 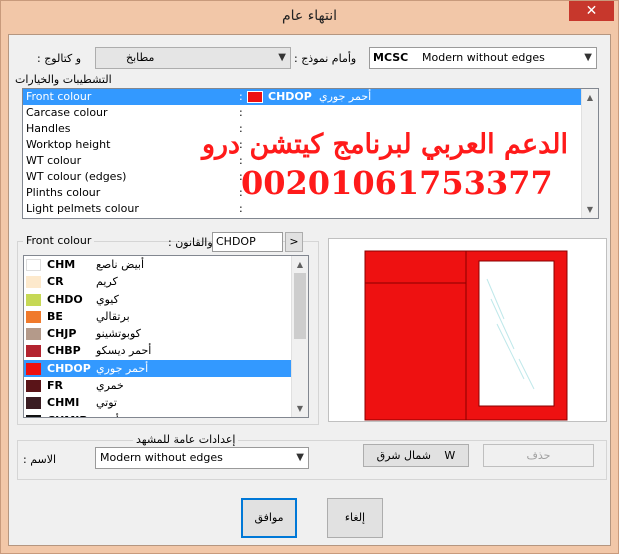 I want to click on close-button: ✕, so click(x=591, y=11).